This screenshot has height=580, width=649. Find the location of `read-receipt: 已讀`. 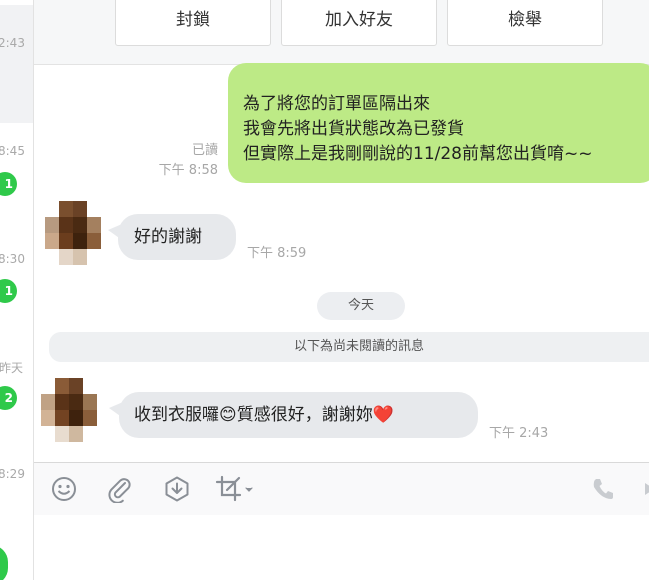

read-receipt: 已讀 is located at coordinates (204, 150).